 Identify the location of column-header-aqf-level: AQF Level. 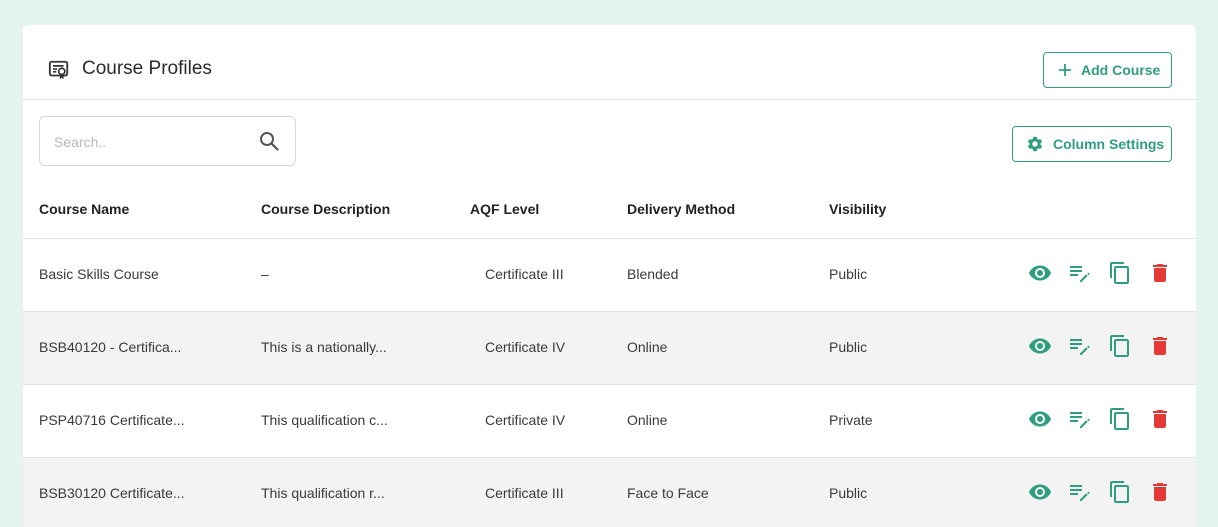
(504, 209).